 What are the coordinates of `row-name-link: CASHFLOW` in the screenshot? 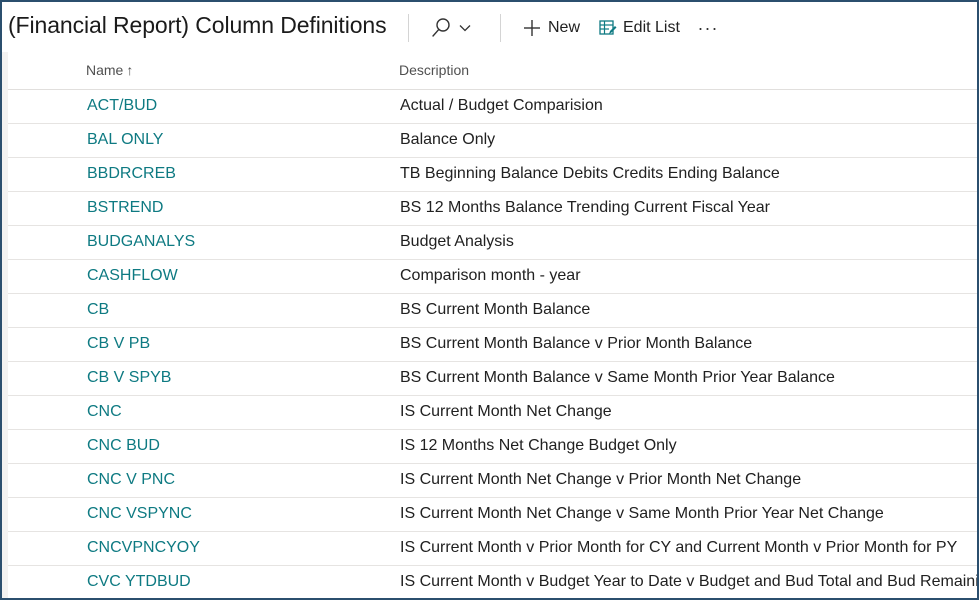 It's located at (132, 276).